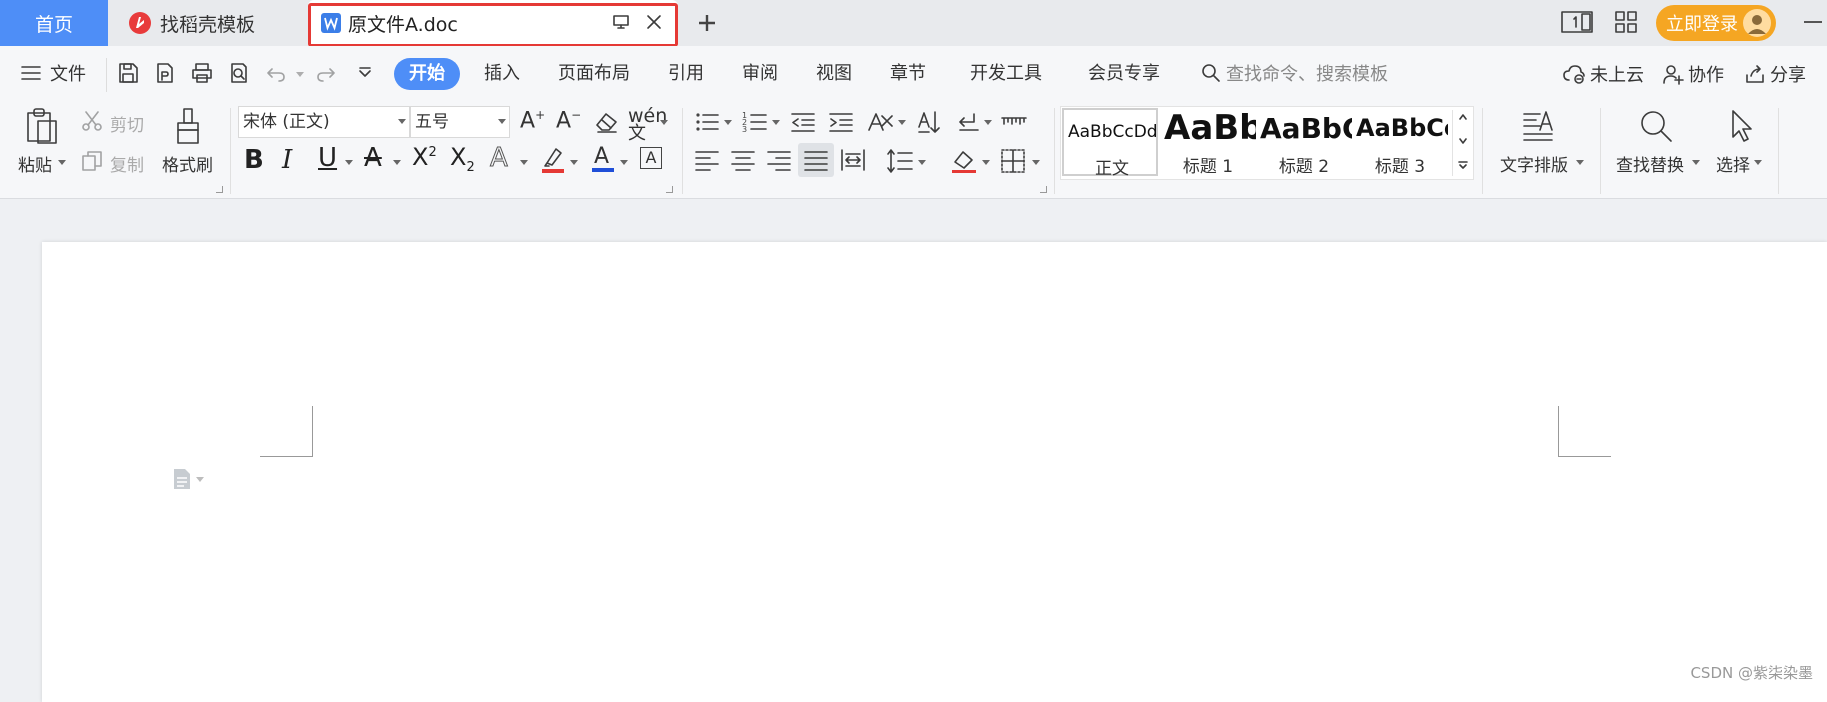 The image size is (1827, 702). I want to click on tab-review: 审阅, so click(760, 74).